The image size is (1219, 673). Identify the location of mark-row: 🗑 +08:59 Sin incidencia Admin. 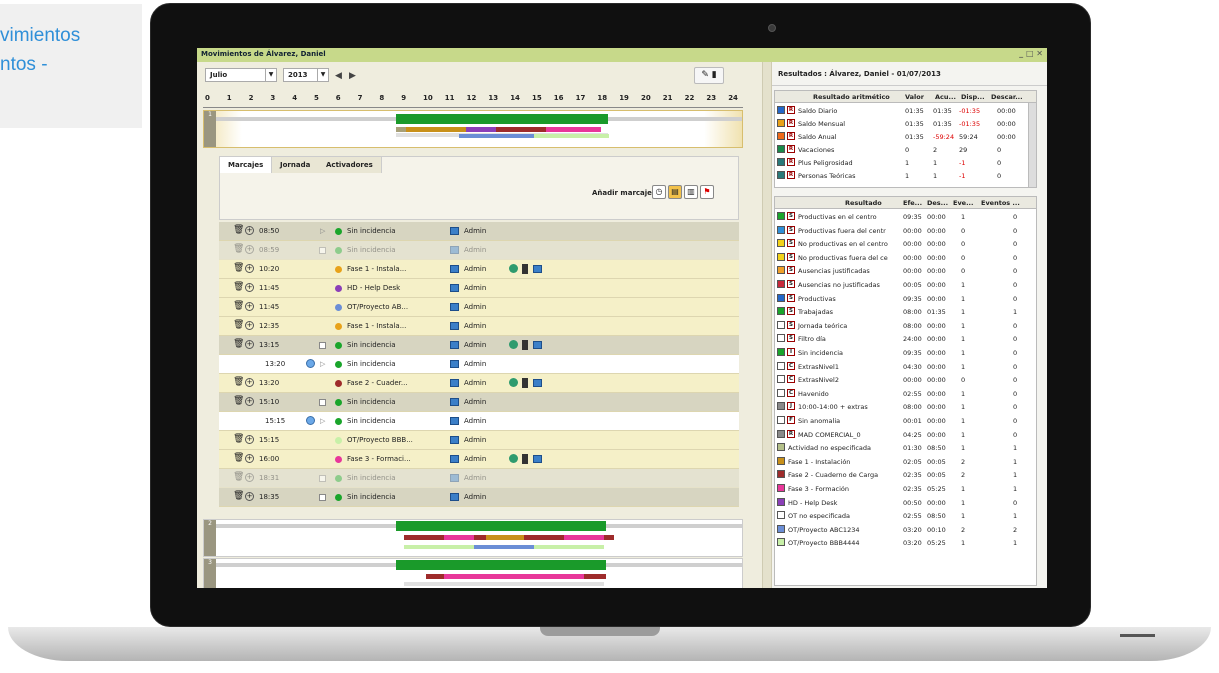
(479, 250).